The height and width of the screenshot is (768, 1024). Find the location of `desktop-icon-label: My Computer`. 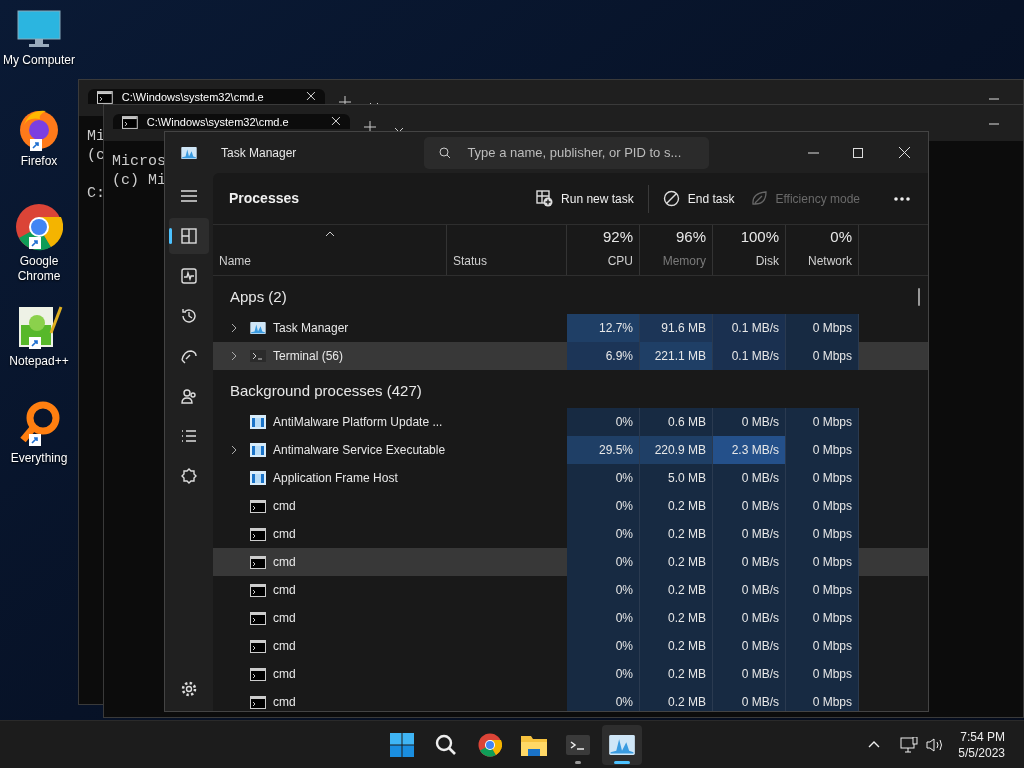

desktop-icon-label: My Computer is located at coordinates (39, 60).